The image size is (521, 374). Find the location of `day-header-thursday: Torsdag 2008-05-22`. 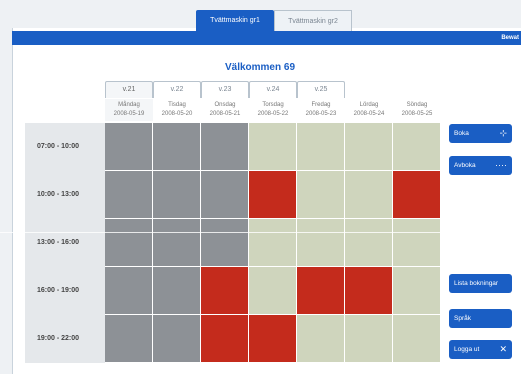

day-header-thursday: Torsdag 2008-05-22 is located at coordinates (273, 110).